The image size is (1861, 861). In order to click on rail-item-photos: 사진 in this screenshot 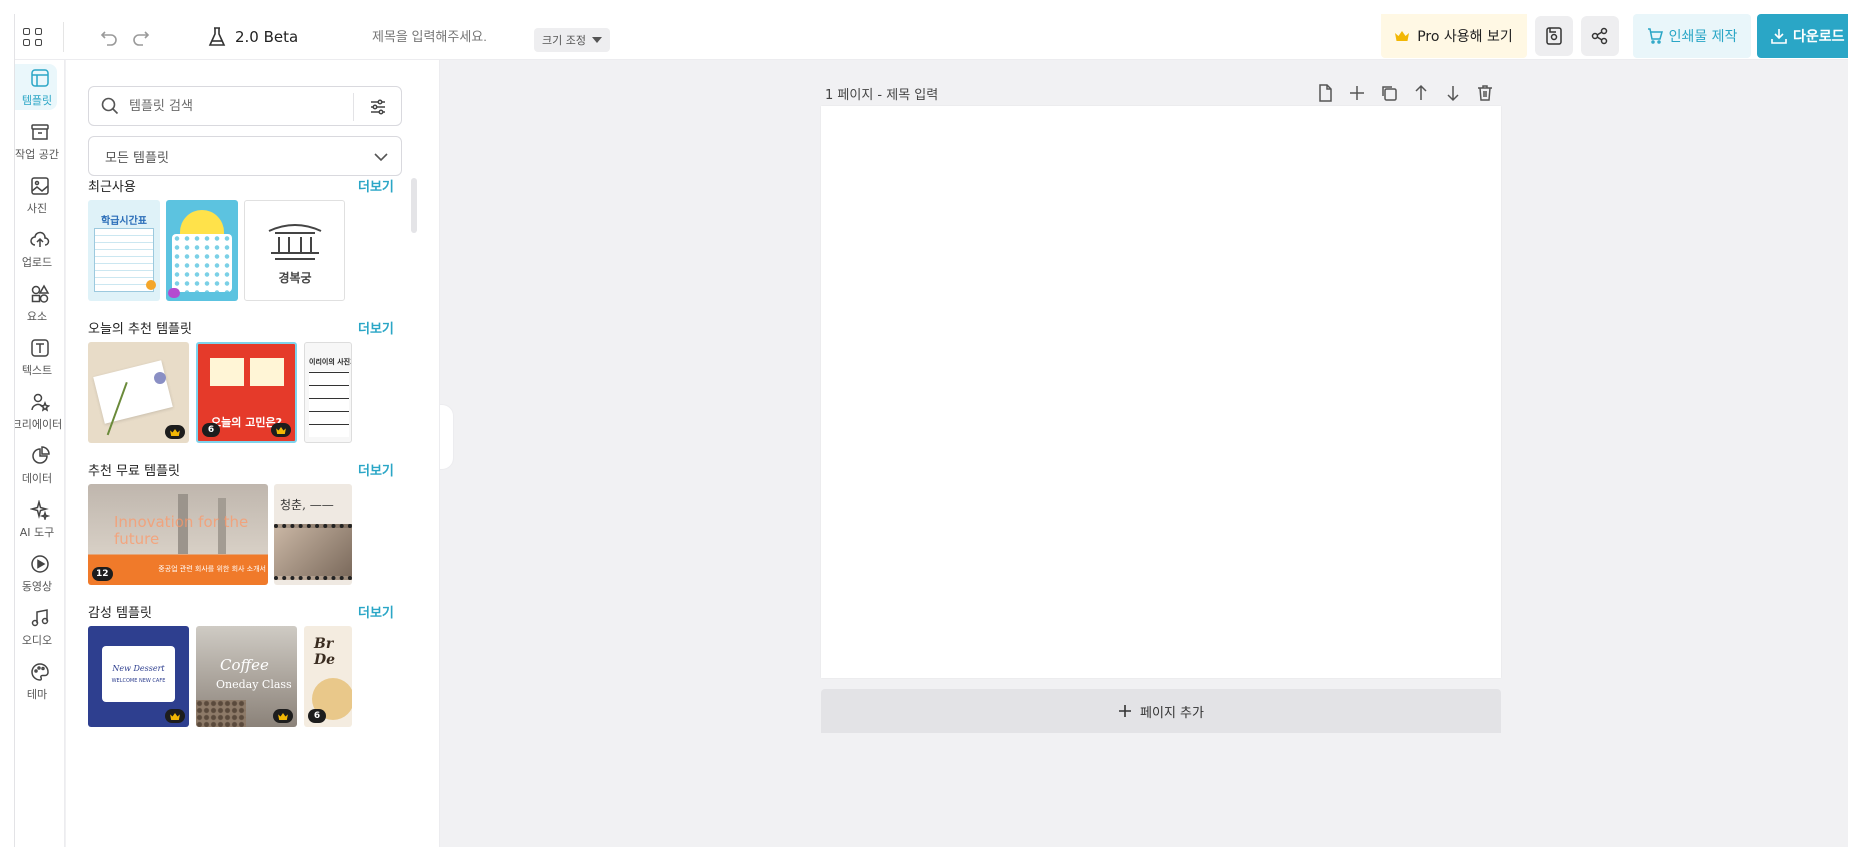, I will do `click(40, 196)`.